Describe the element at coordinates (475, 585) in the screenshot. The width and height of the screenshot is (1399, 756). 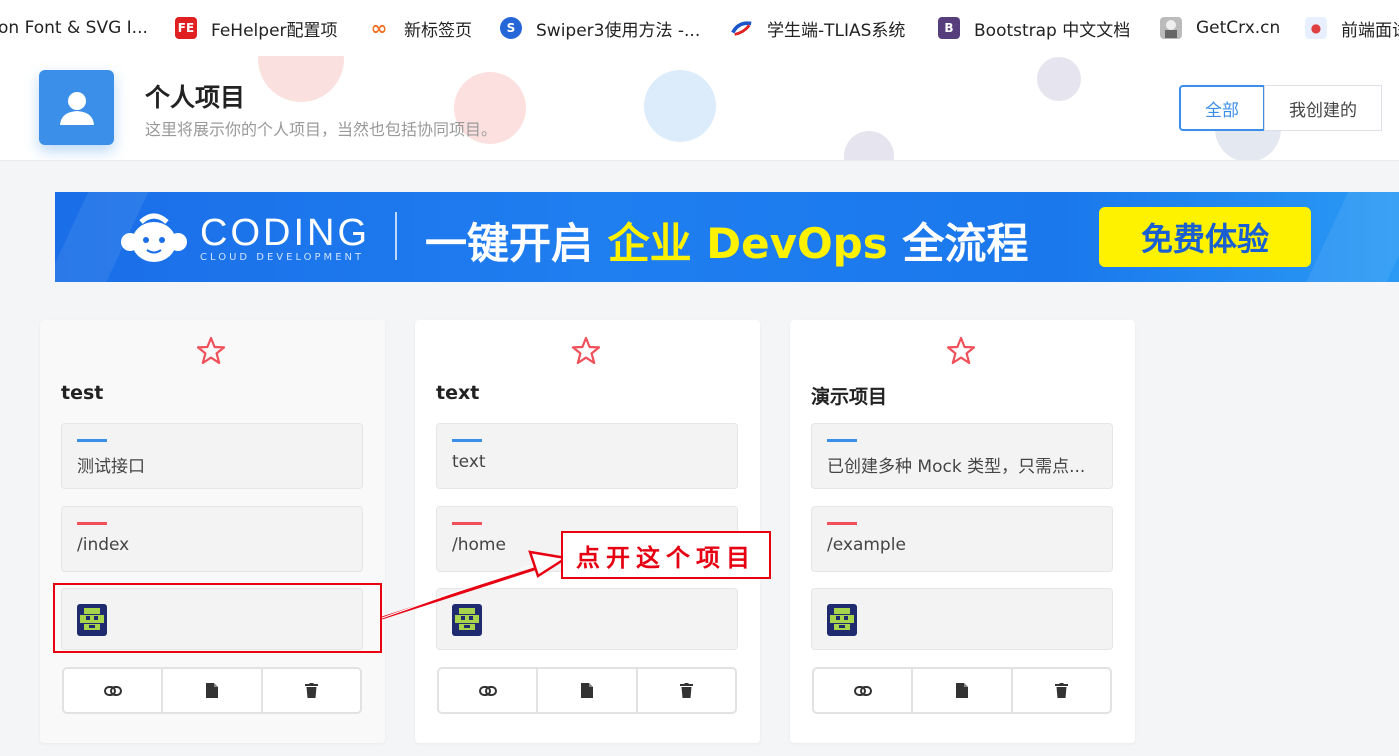
I see `annotation-arrow` at that location.